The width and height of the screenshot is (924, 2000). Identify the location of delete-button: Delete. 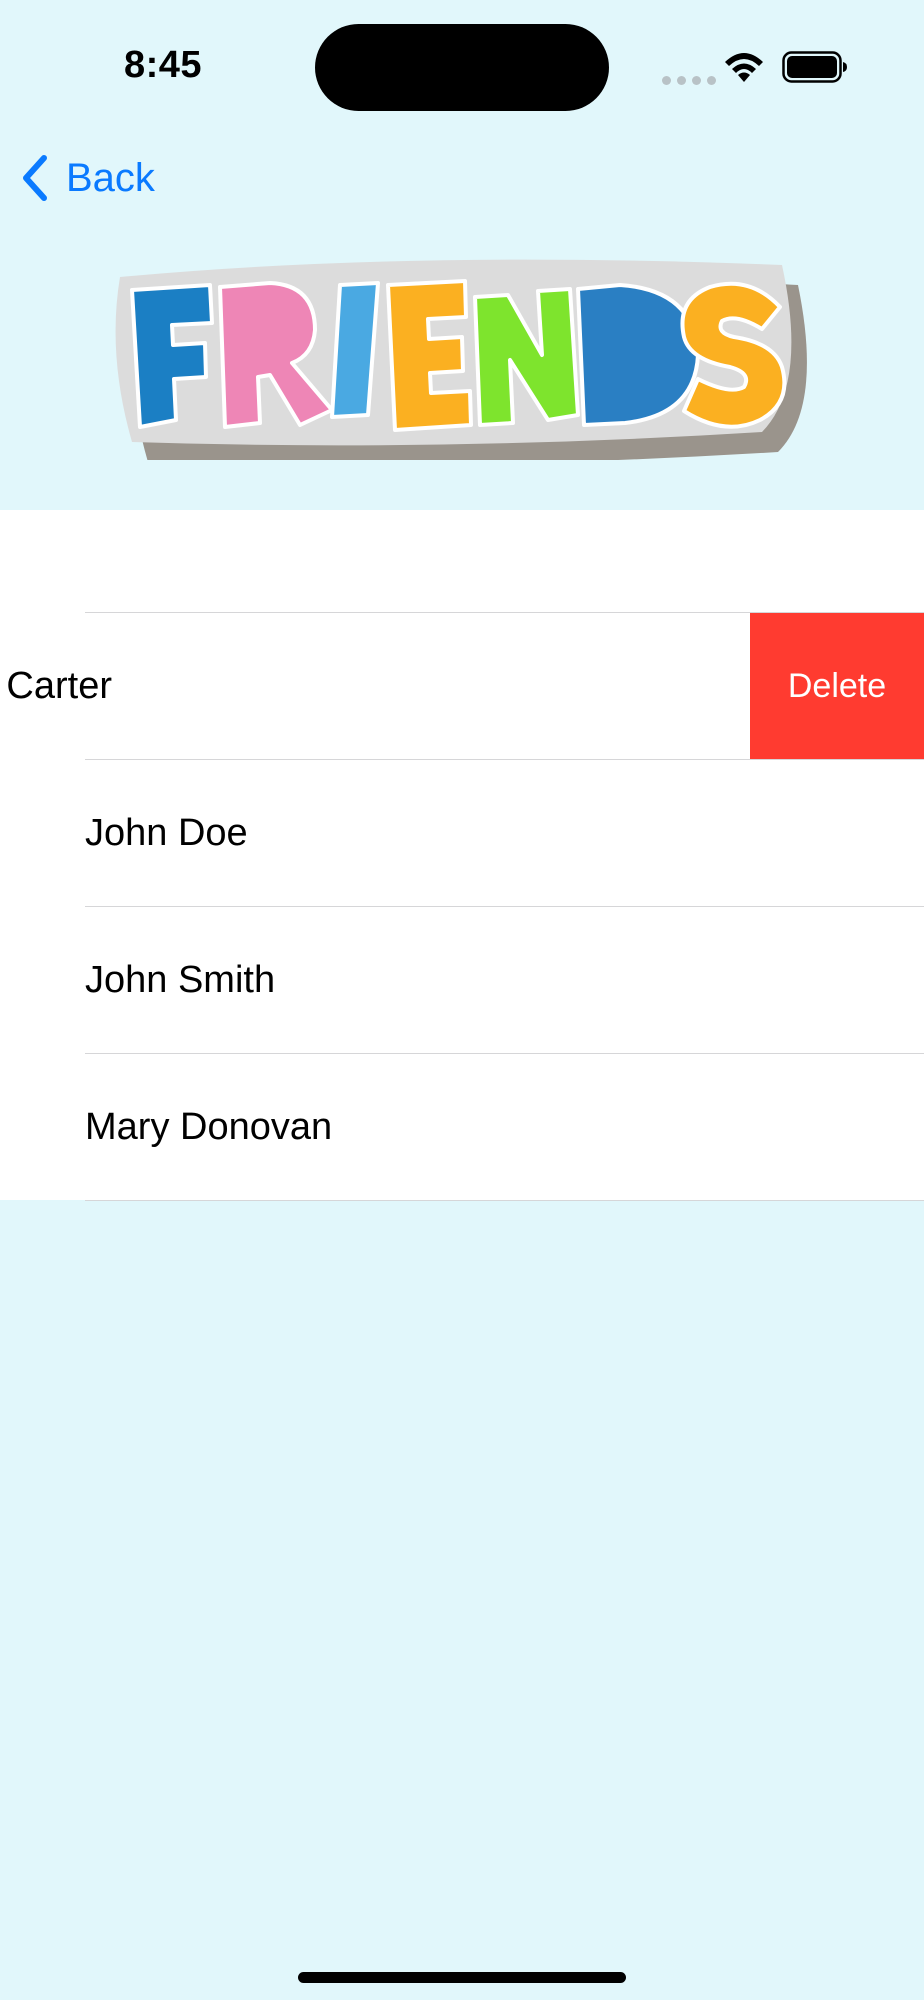
(837, 686).